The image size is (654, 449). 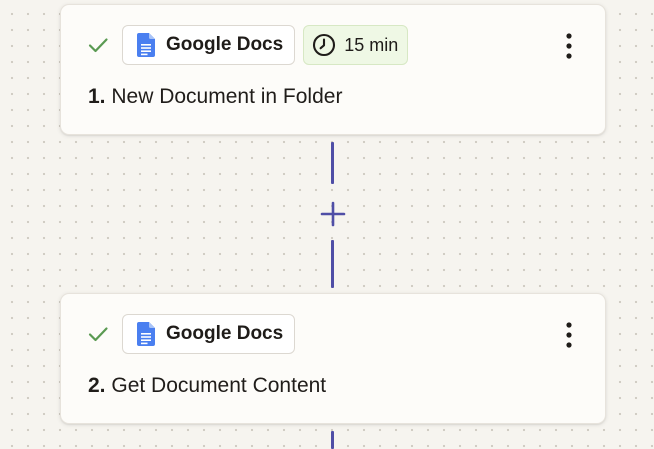 I want to click on step-name: New Document in Folder, so click(x=227, y=96).